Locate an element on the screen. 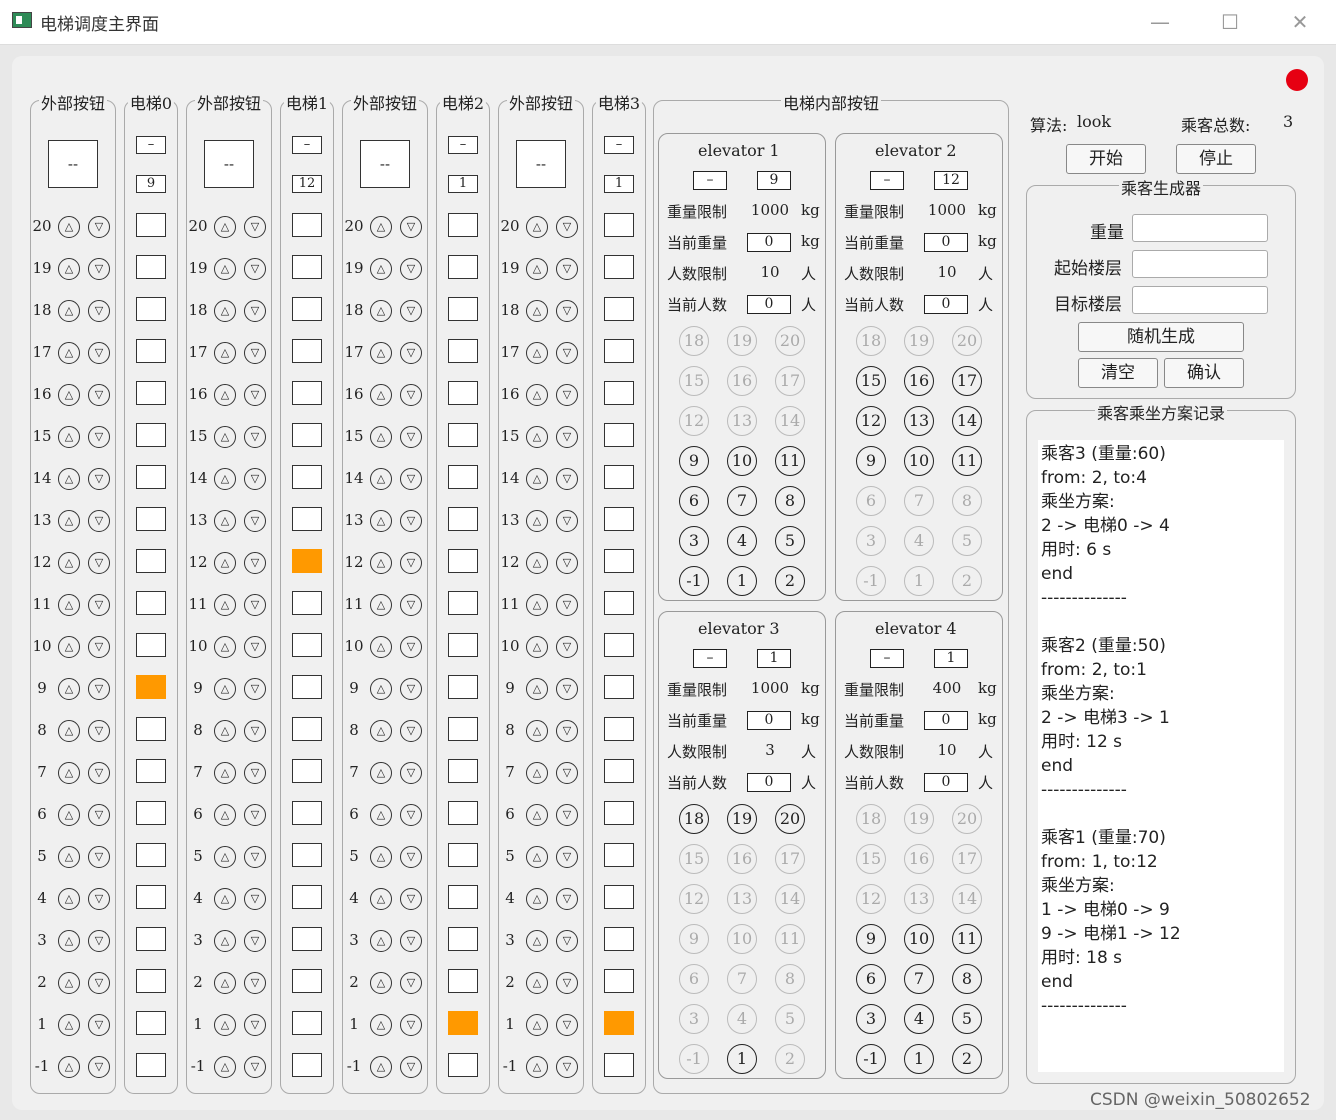 The image size is (1336, 1120). floor-button-12: 12 is located at coordinates (694, 421).